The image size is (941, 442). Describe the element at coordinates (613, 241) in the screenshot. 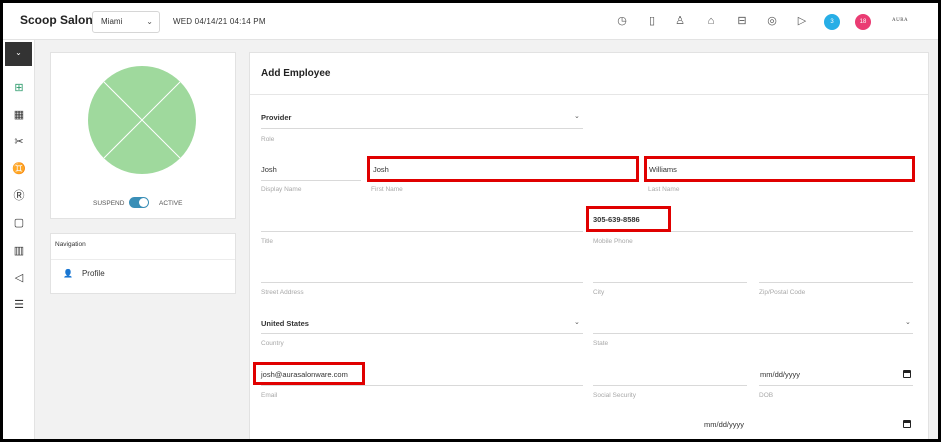

I see `mobile-phone-label: Mobile Phone` at that location.